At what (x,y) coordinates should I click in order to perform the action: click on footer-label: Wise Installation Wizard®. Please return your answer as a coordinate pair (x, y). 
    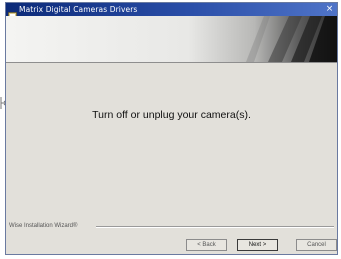
    Looking at the image, I should click on (43, 226).